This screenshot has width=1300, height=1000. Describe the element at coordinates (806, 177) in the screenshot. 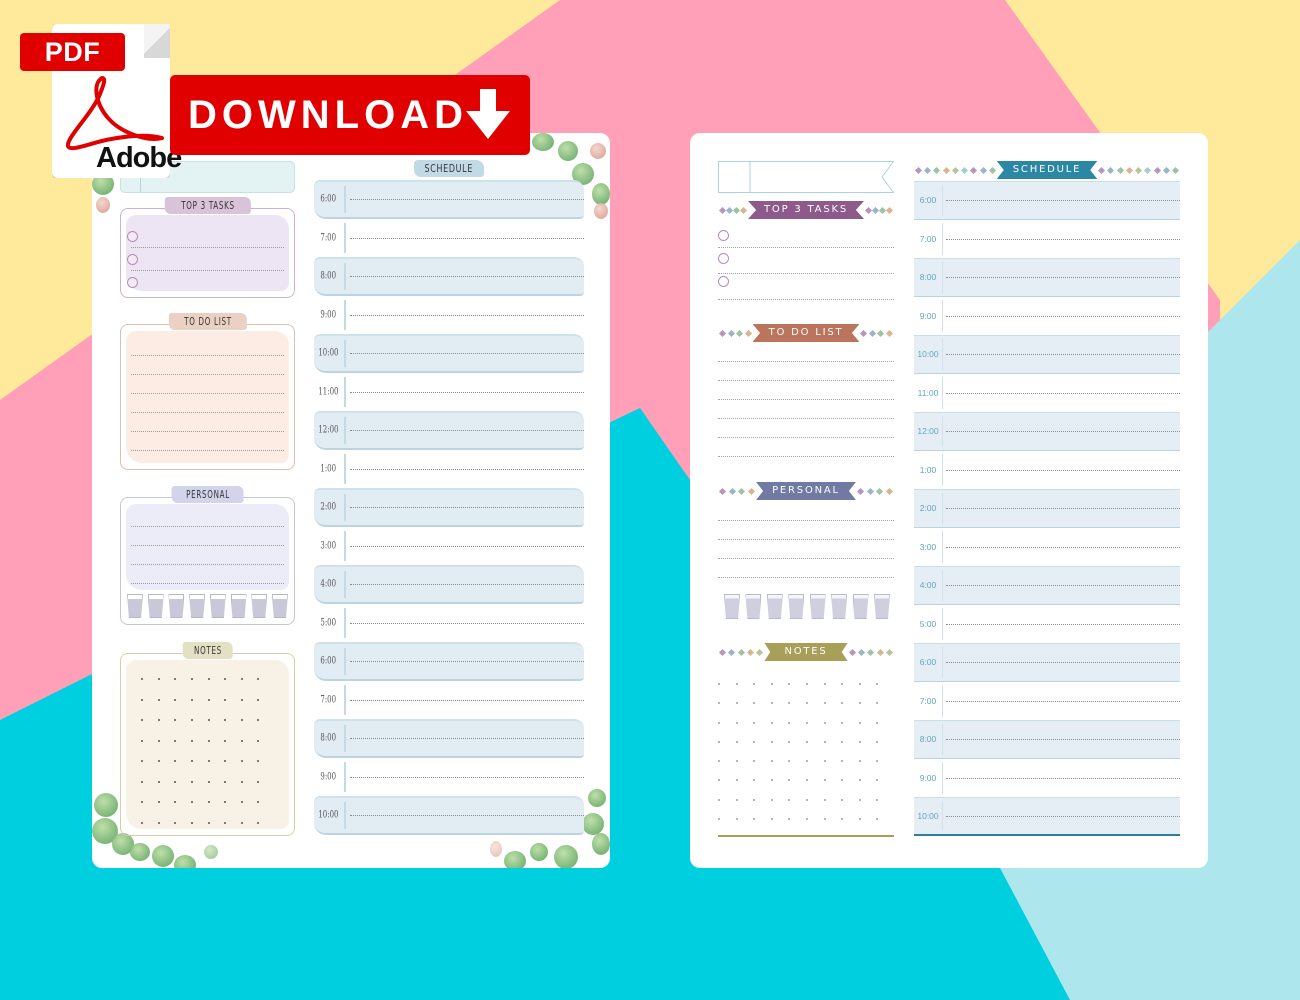

I see `date-title-field` at that location.